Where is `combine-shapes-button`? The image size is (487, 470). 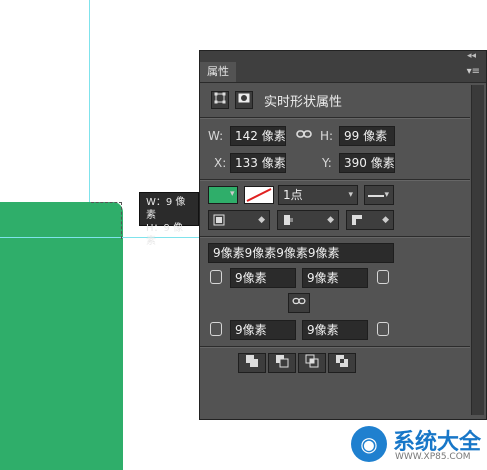
combine-shapes-button is located at coordinates (252, 363).